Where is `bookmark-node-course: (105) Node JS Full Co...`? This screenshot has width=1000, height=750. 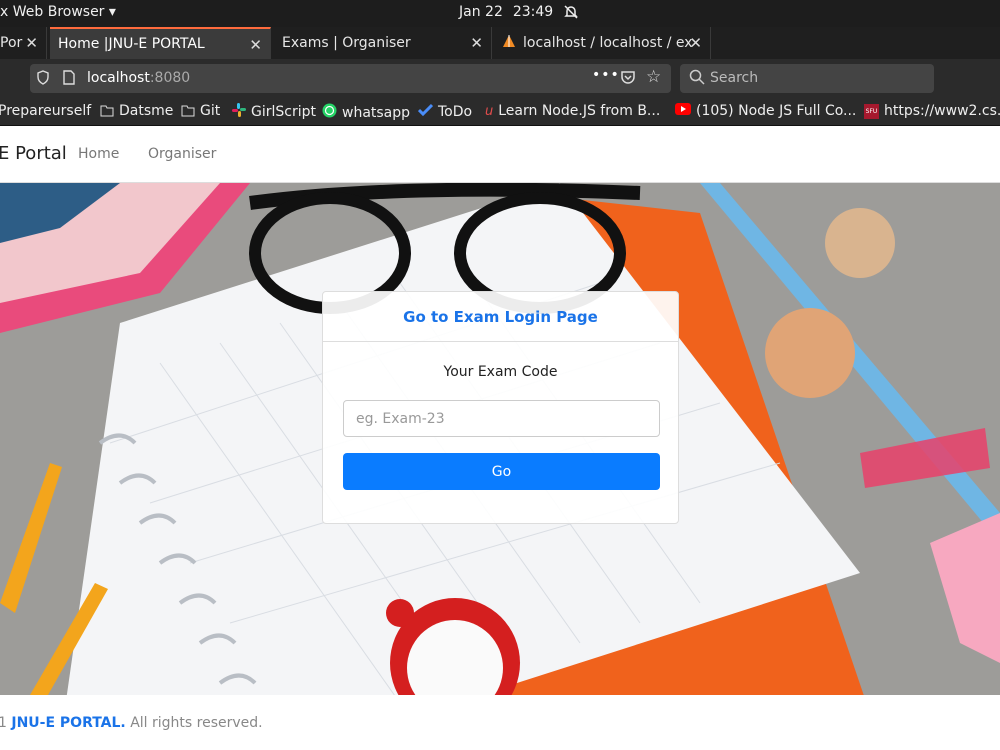 bookmark-node-course: (105) Node JS Full Co... is located at coordinates (765, 111).